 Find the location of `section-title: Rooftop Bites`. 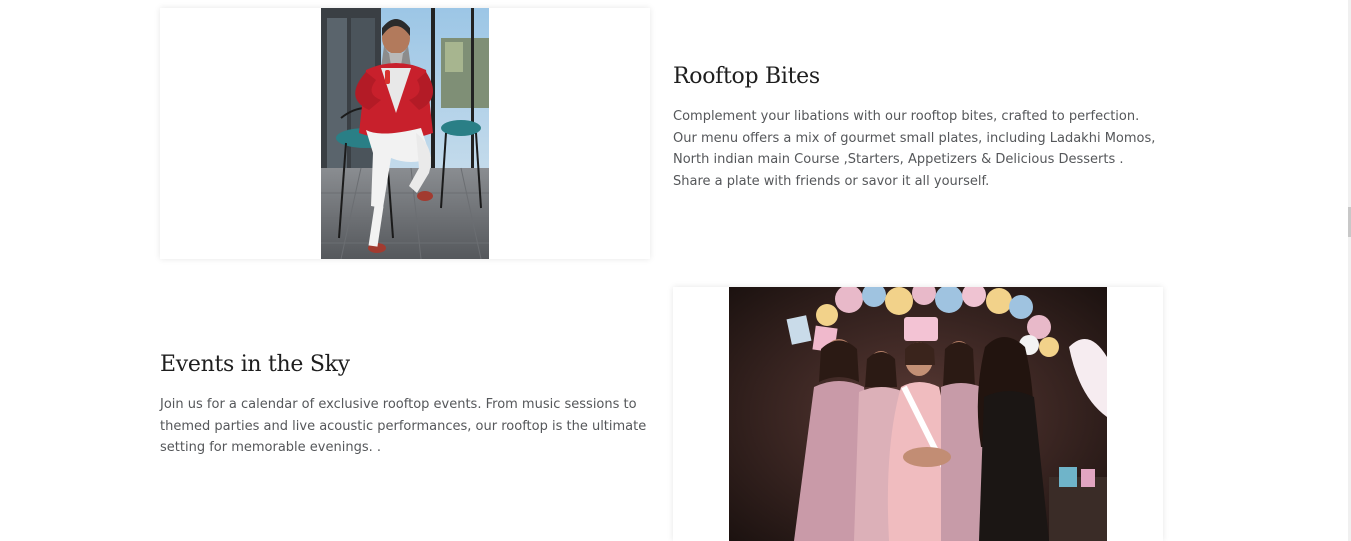

section-title: Rooftop Bites is located at coordinates (746, 76).